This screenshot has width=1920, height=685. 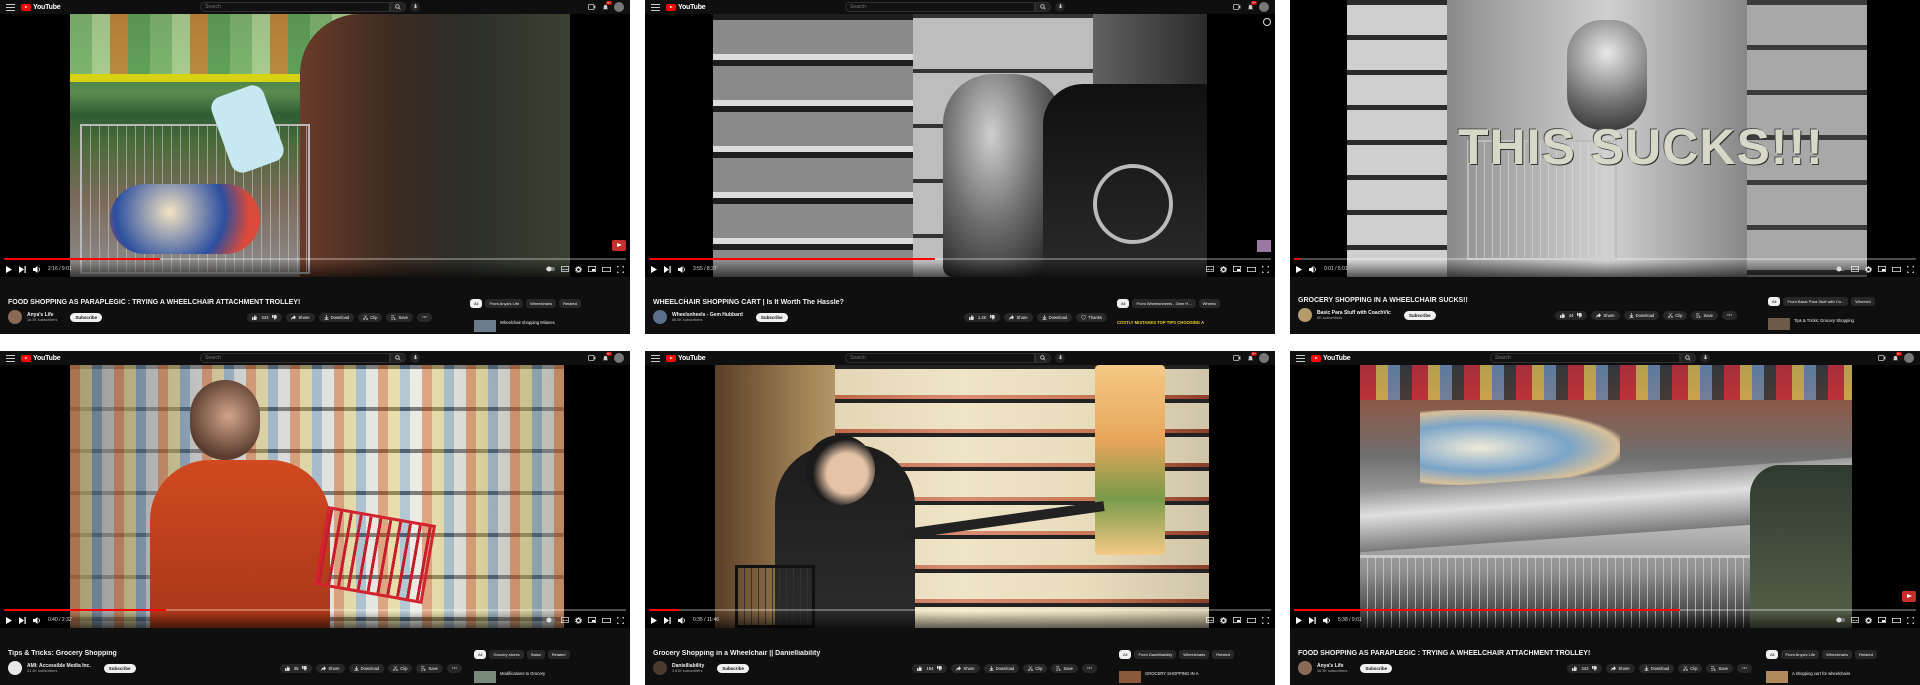 What do you see at coordinates (1800, 654) in the screenshot?
I see `chip-from-channel: From Anya's Life` at bounding box center [1800, 654].